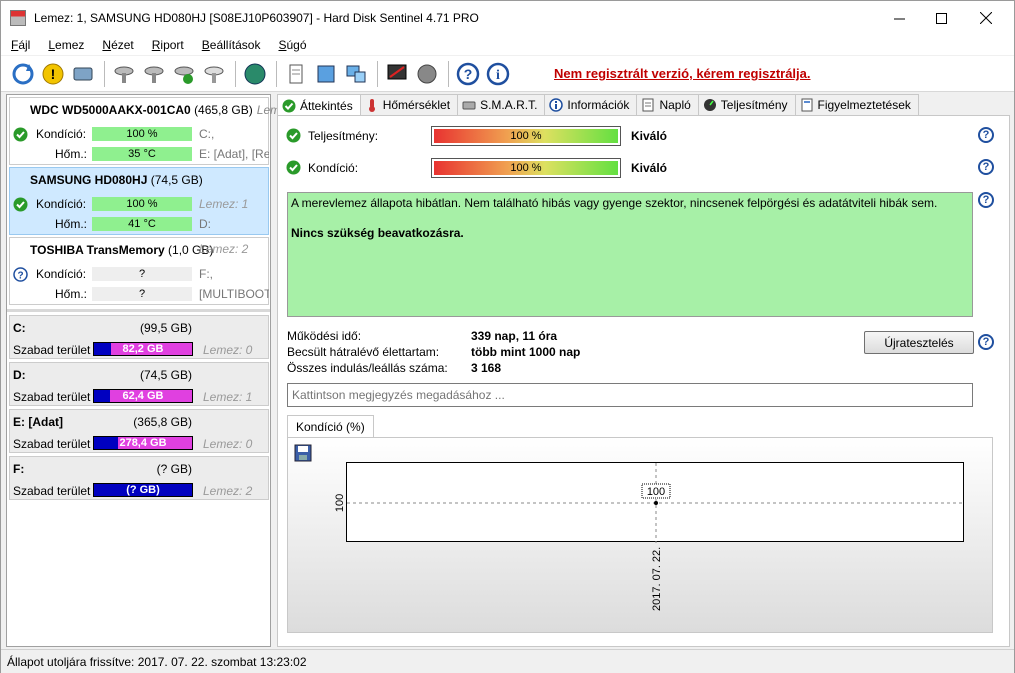  What do you see at coordinates (143, 349) in the screenshot?
I see `free-space-bar: 82,2 GB` at bounding box center [143, 349].